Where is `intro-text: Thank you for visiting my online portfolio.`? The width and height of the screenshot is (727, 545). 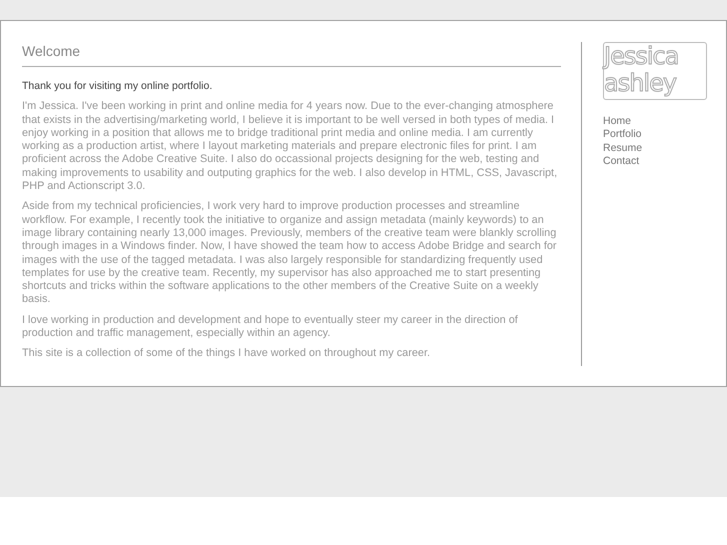 intro-text: Thank you for visiting my online portfolio. is located at coordinates (118, 87).